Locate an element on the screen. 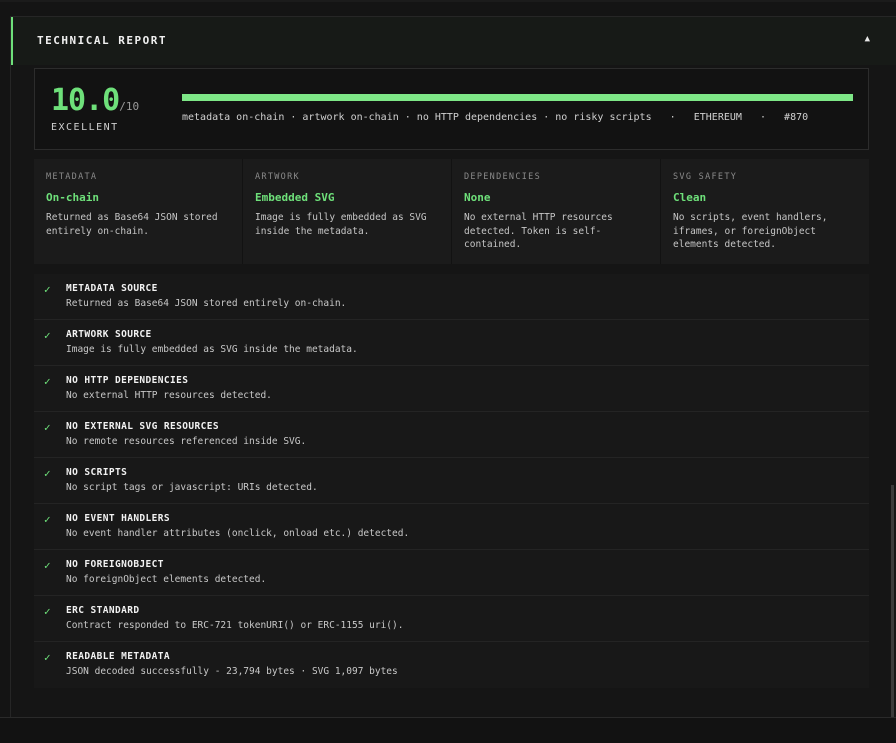  caret-up-icon: ▲ is located at coordinates (867, 39).